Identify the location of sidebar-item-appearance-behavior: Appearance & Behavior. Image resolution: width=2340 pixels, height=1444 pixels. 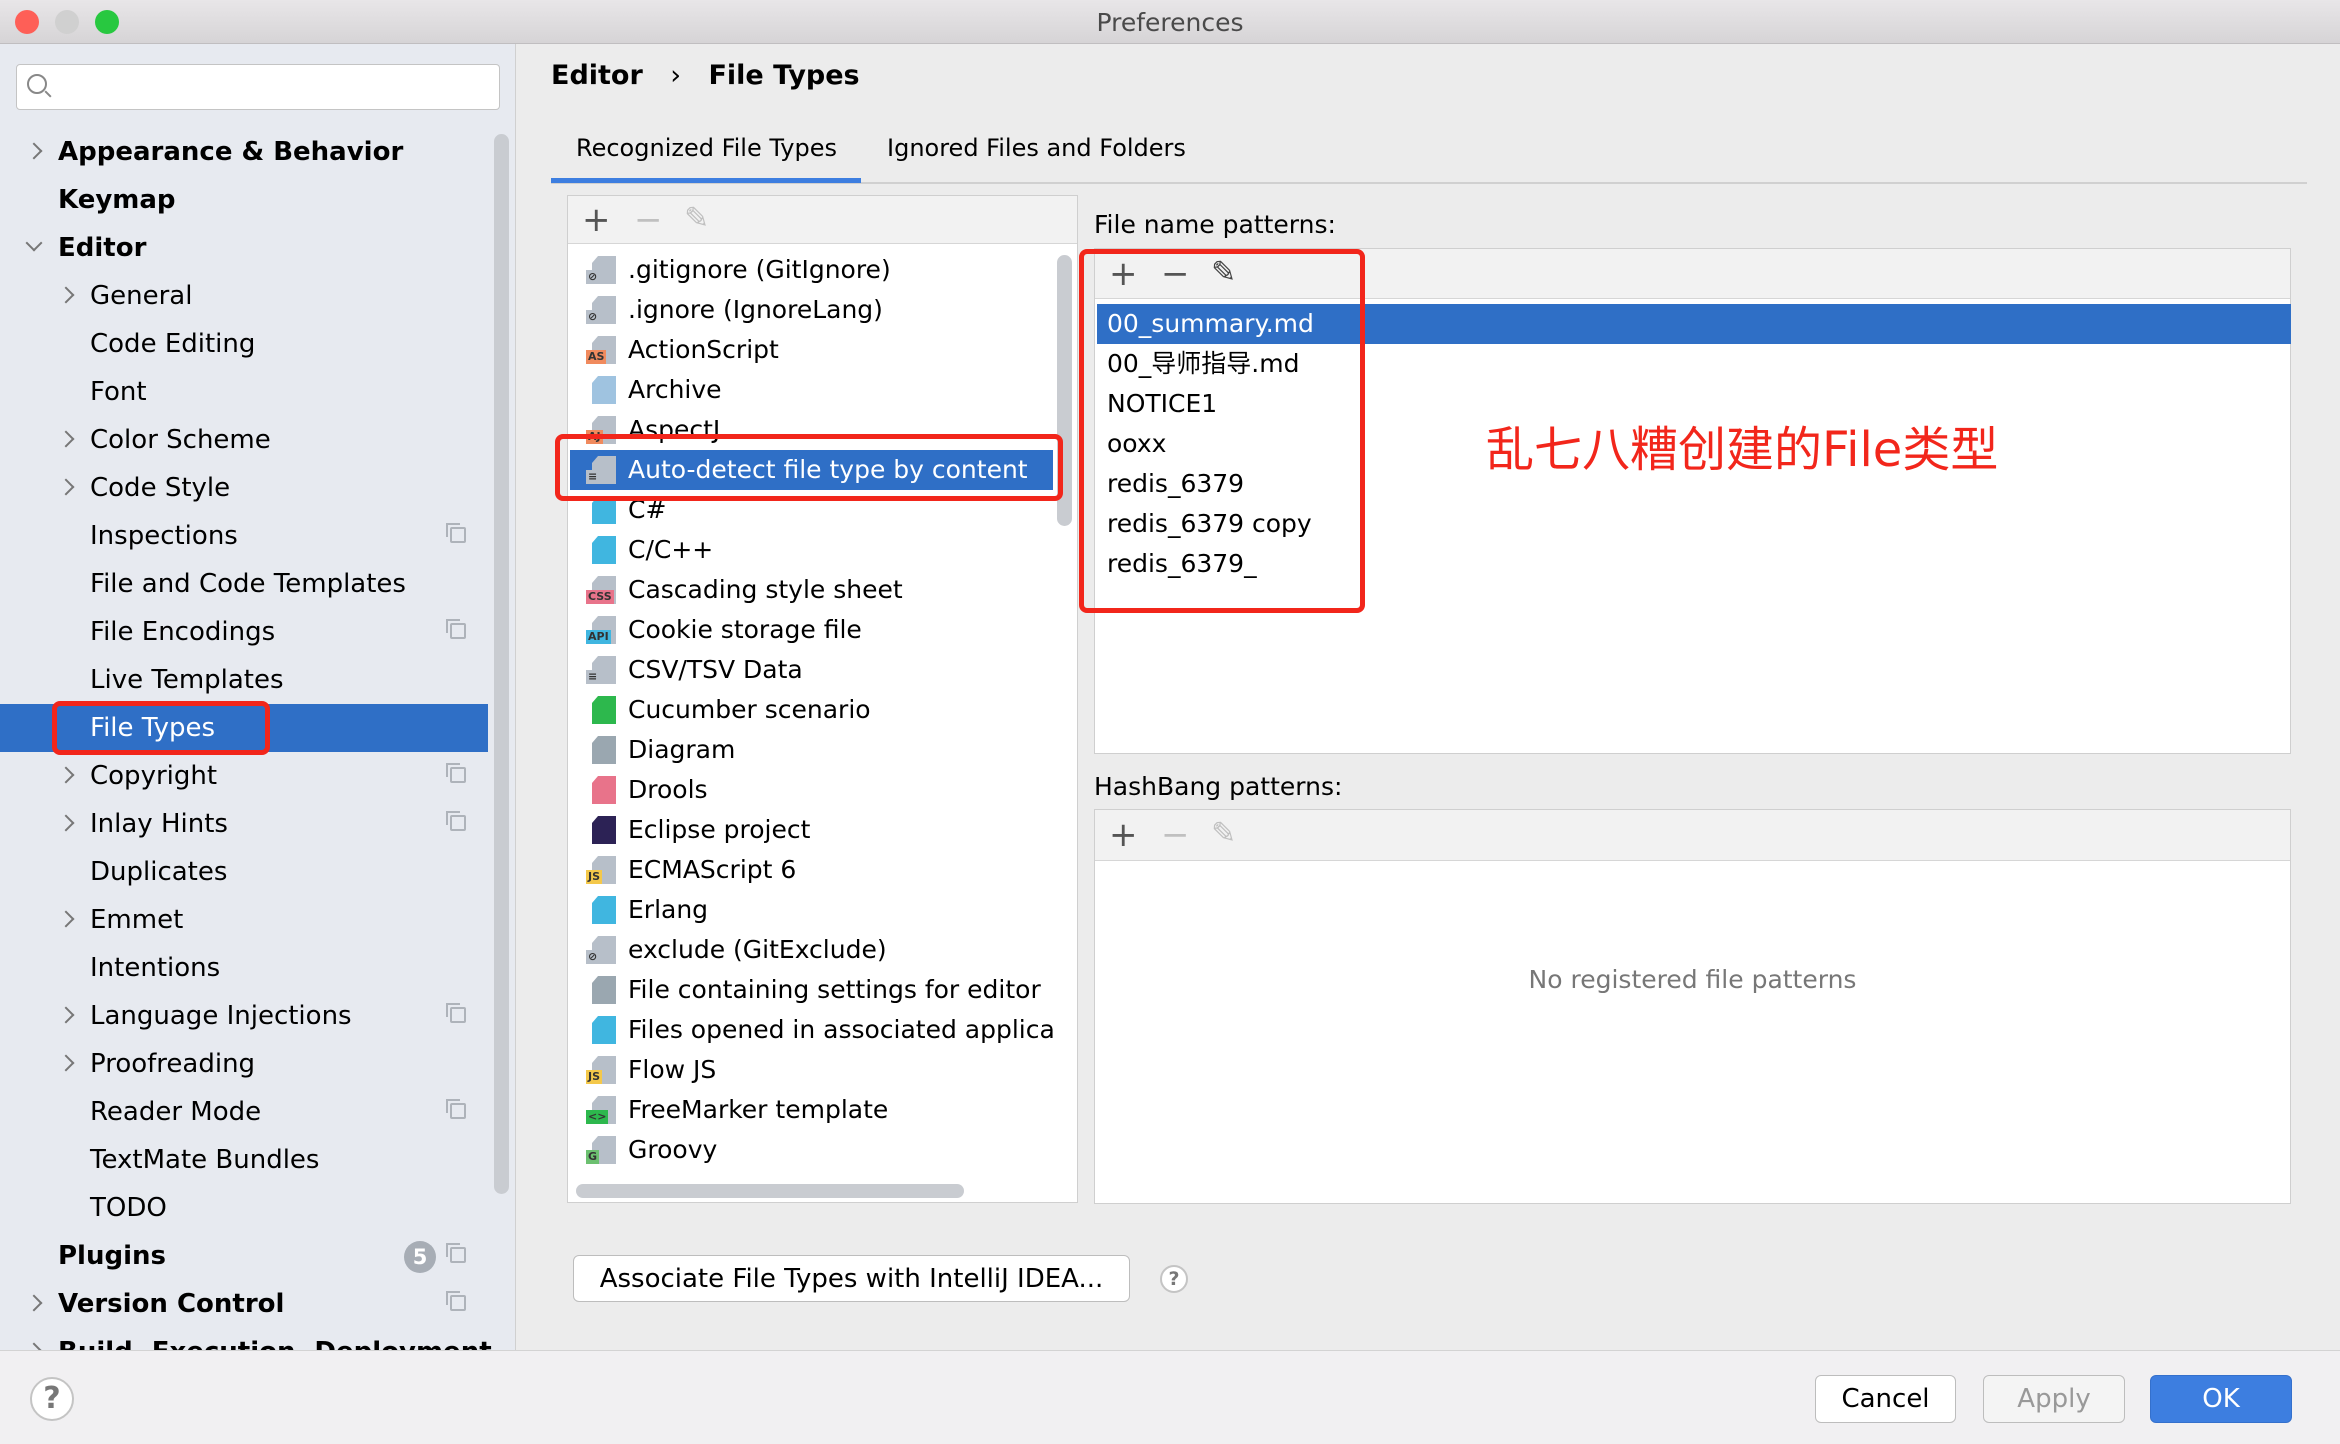
(244, 152).